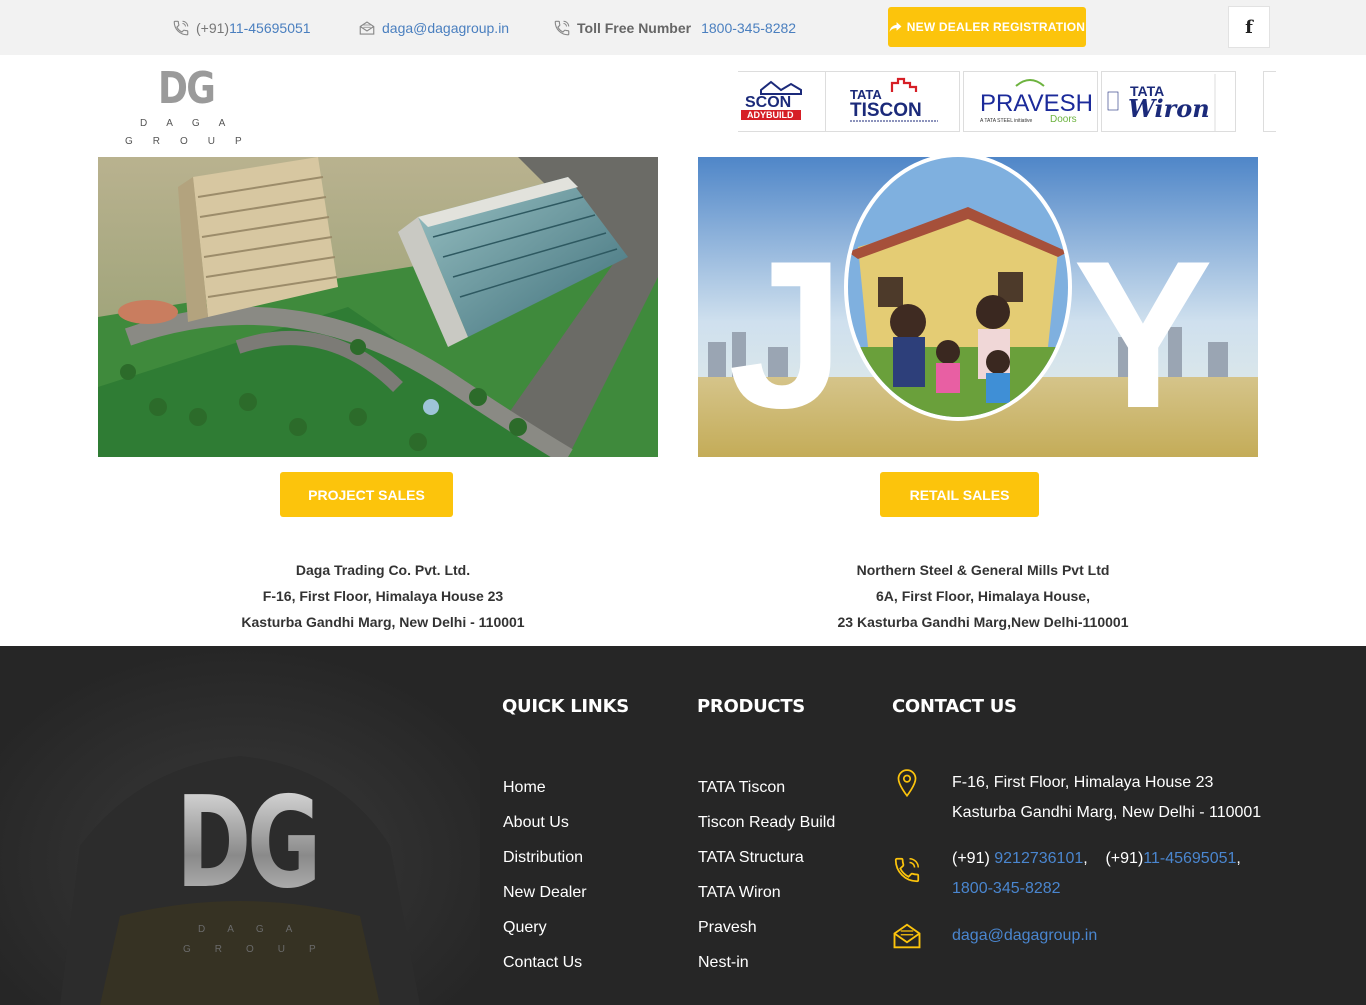 Image resolution: width=1366 pixels, height=1005 pixels. I want to click on product-link-pravesh: Pravesh, so click(766, 933).